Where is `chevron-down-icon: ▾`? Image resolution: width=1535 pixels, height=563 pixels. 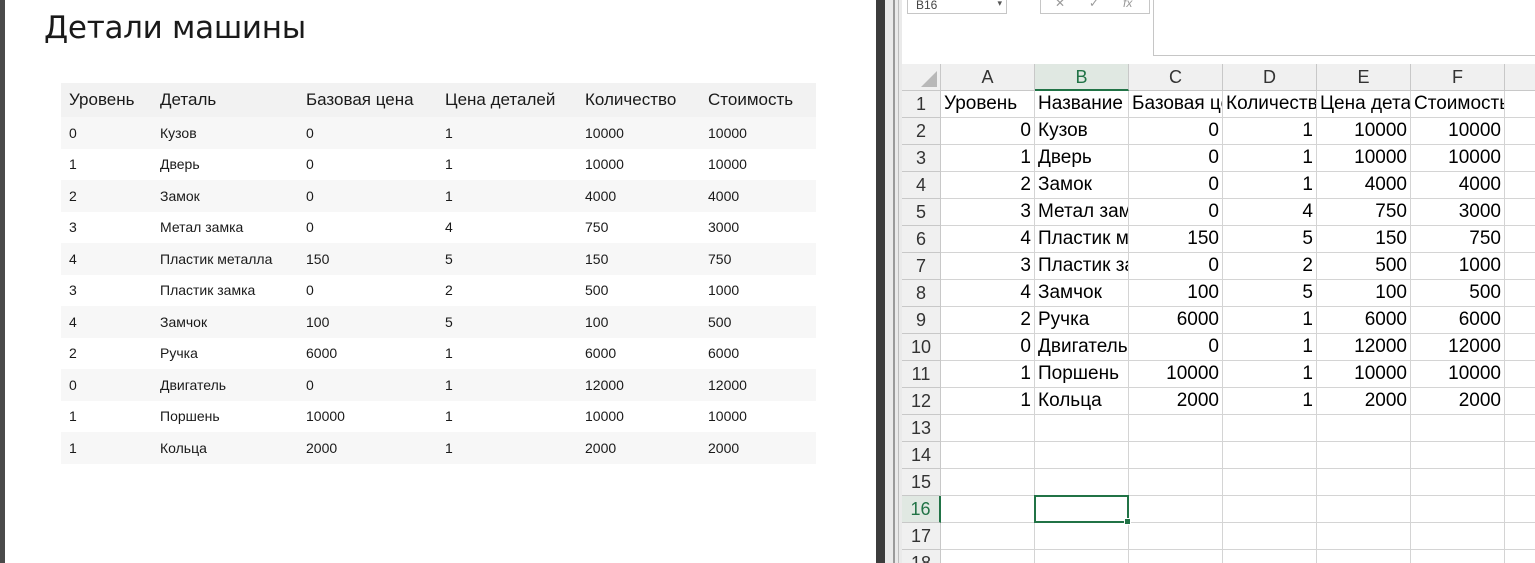 chevron-down-icon: ▾ is located at coordinates (999, 4).